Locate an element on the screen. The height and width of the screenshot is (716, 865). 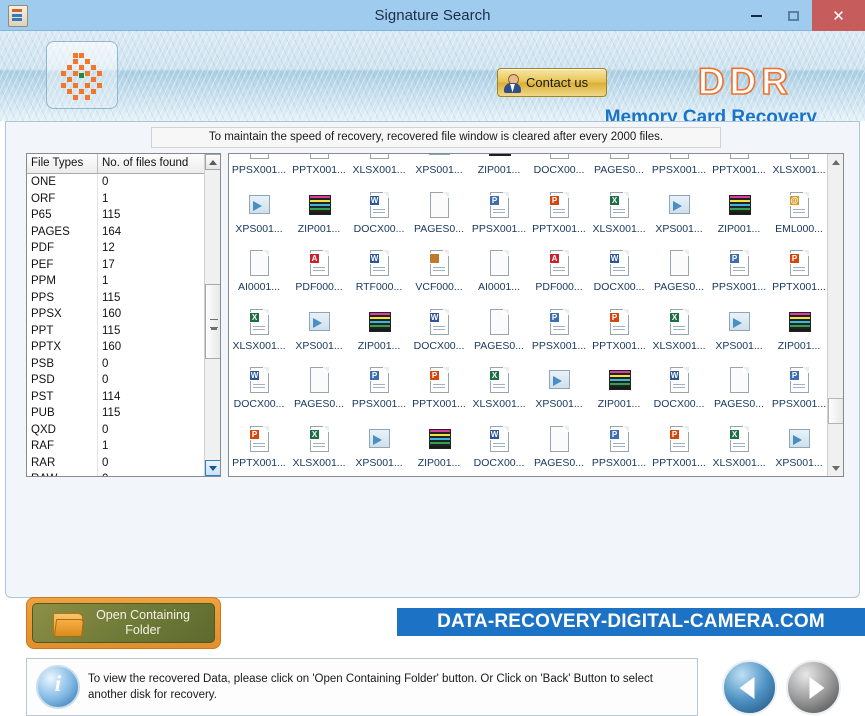
scroll-up-button is located at coordinates (212, 162).